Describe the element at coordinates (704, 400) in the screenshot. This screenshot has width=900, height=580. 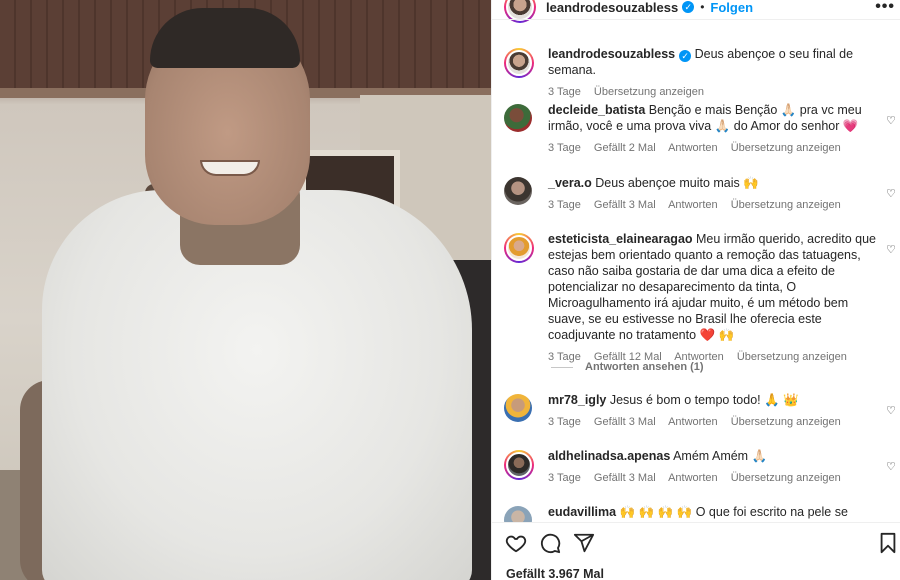
I see `comment-text: Jesus é bom o tempo todo! 🙏 👑` at that location.